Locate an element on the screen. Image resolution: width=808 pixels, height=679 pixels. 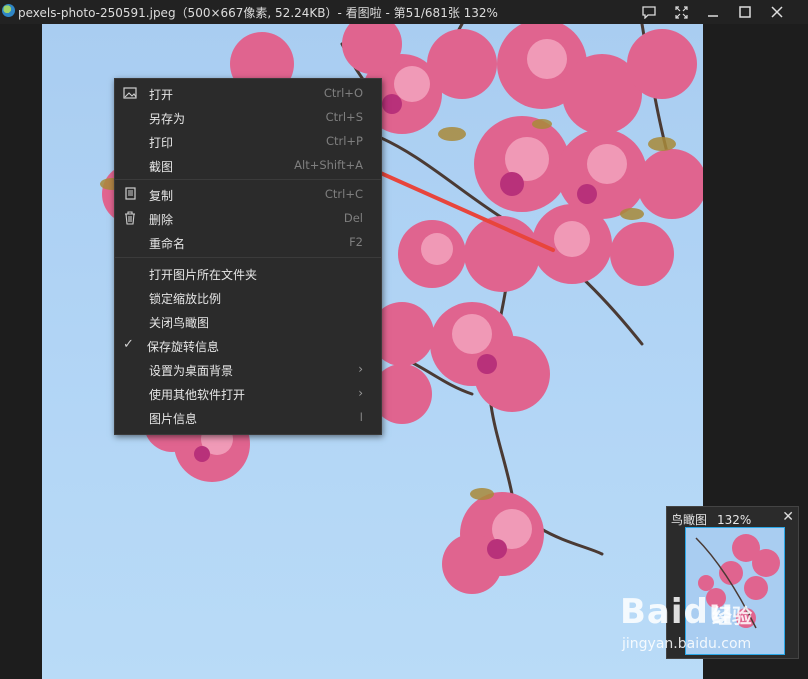
menu-label: 删除 is located at coordinates (161, 220).